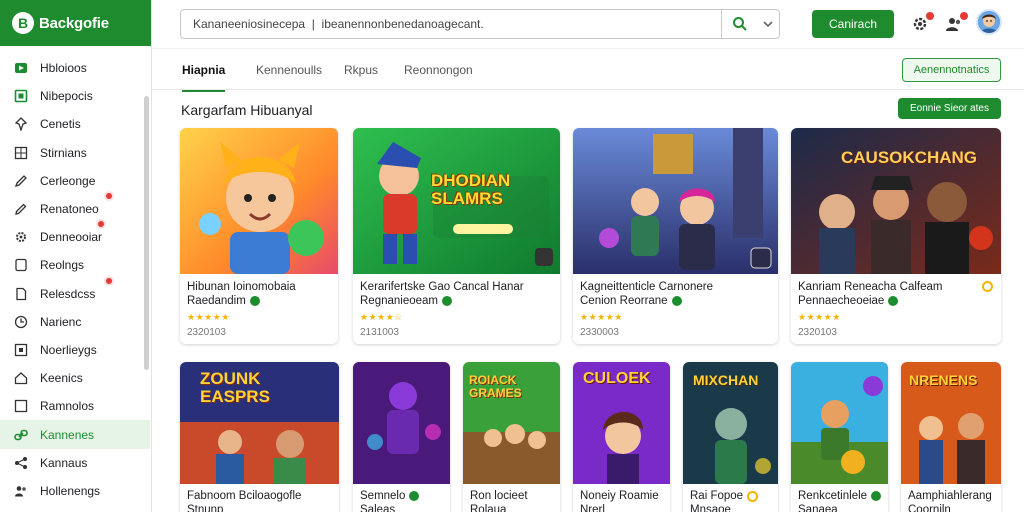 The width and height of the screenshot is (1024, 512). I want to click on search-dropdown, so click(768, 24).